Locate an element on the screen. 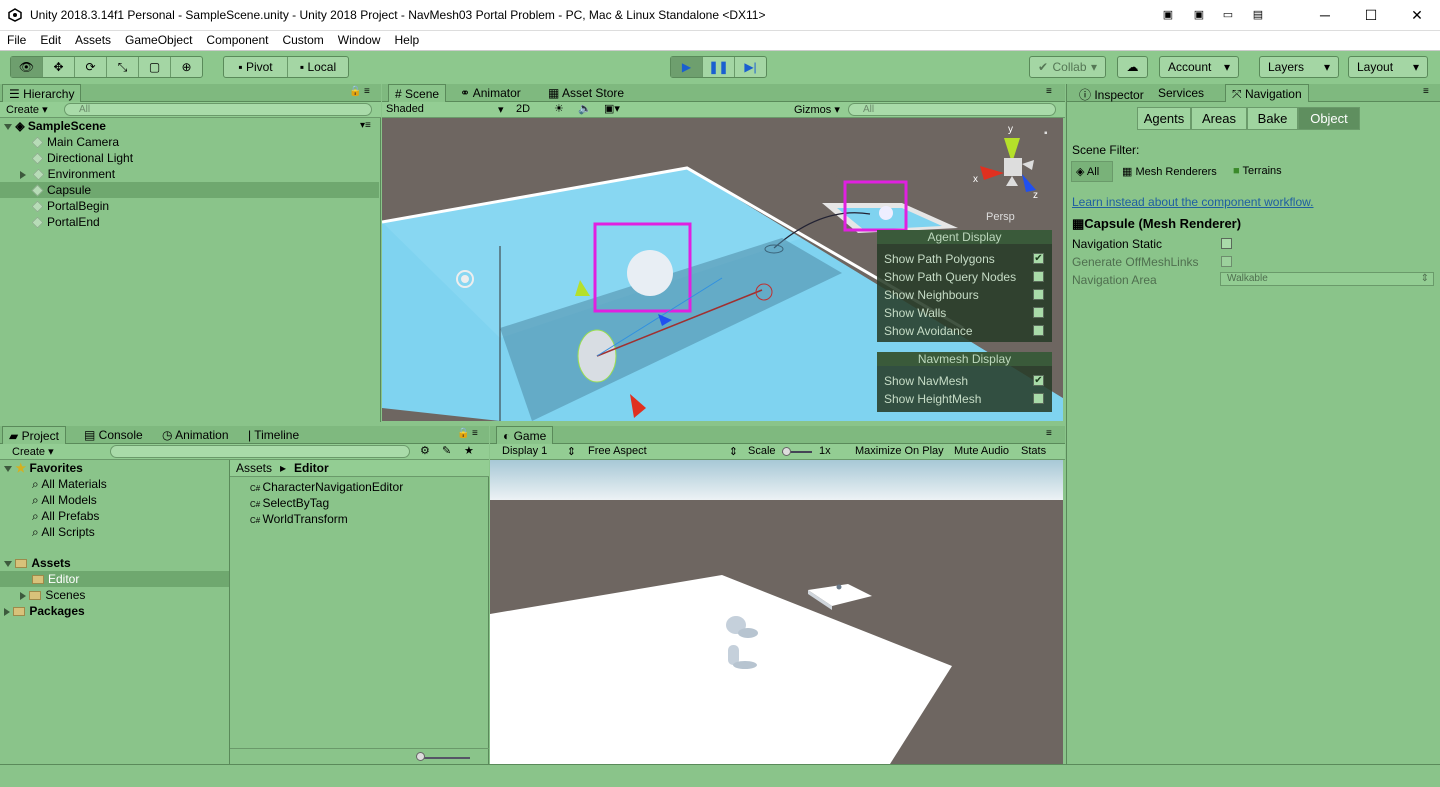 The image size is (1440, 787). favorite-item: ⌕ All Materials is located at coordinates (69, 484).